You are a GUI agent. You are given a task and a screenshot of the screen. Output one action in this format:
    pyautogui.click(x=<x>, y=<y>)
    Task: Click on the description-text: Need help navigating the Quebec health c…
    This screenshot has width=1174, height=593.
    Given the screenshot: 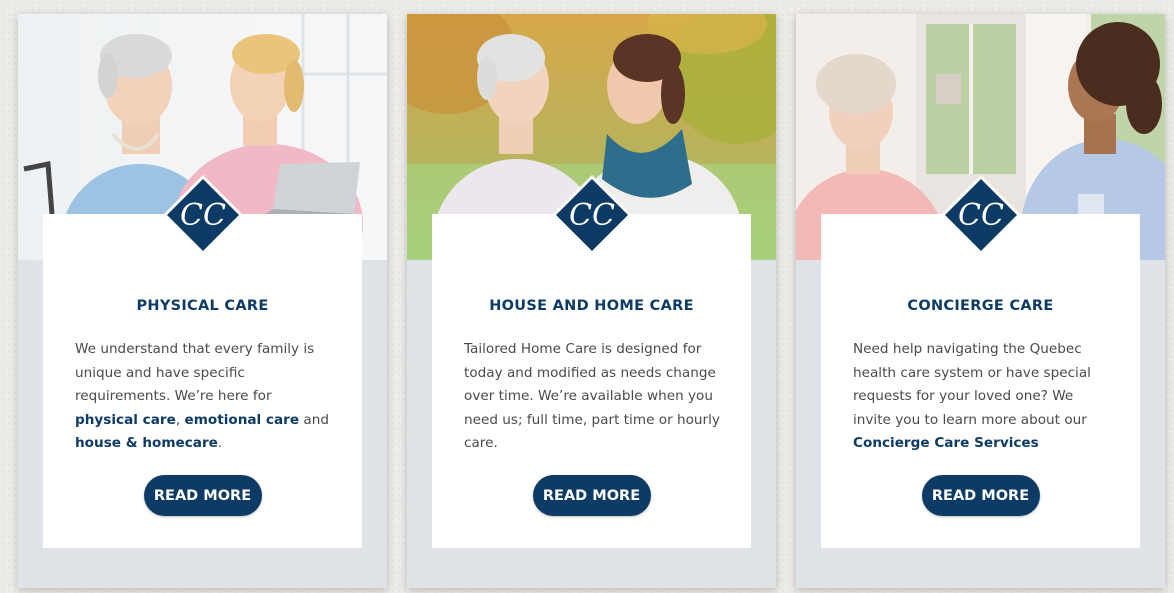 What is the action you would take?
    pyautogui.click(x=972, y=384)
    